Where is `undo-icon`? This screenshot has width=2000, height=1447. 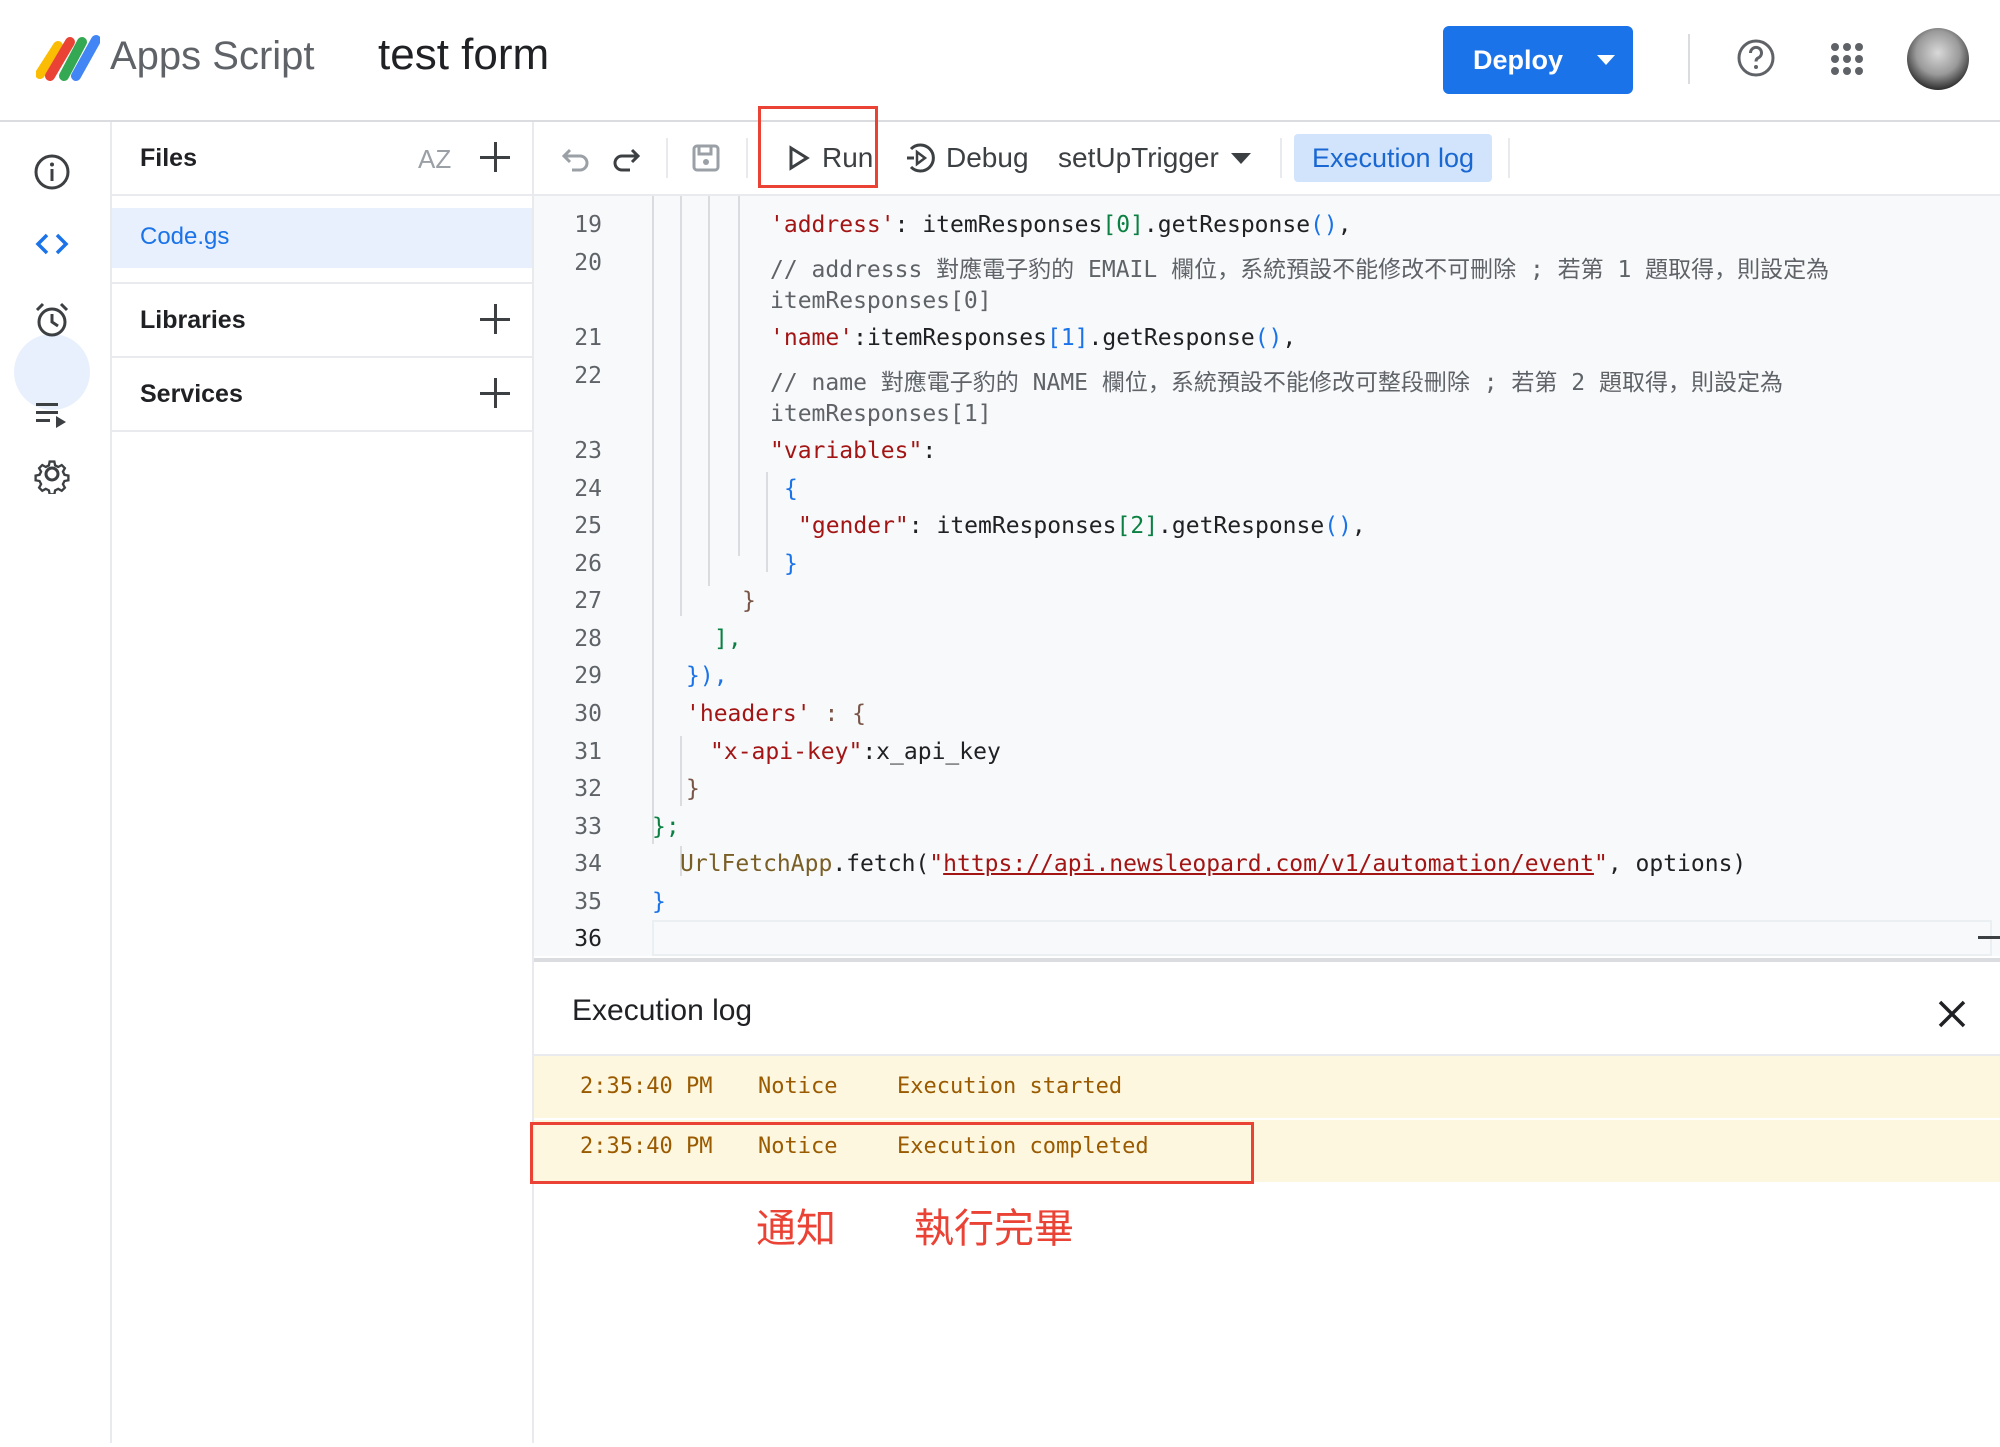
undo-icon is located at coordinates (576, 158).